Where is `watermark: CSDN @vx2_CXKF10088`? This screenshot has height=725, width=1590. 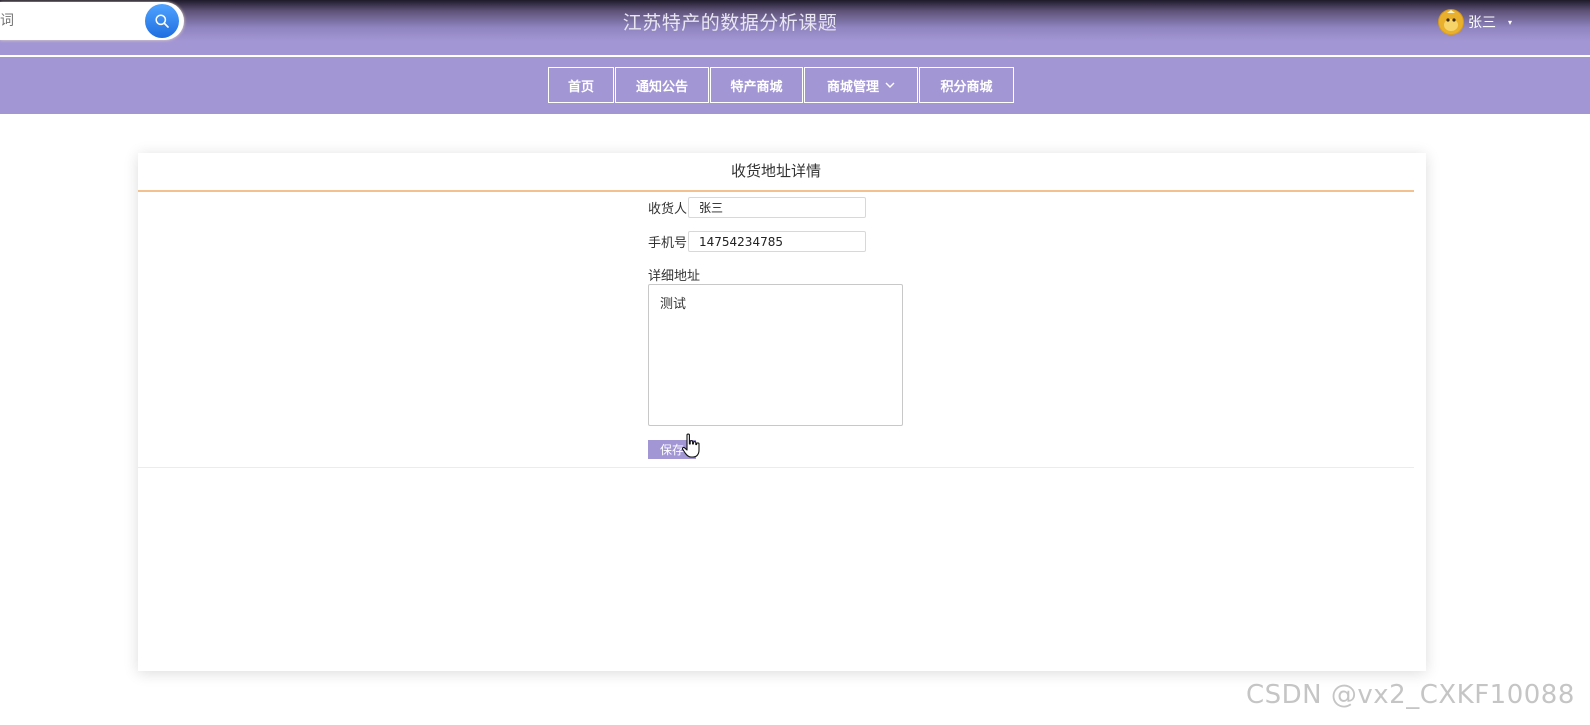 watermark: CSDN @vx2_CXKF10088 is located at coordinates (1410, 695).